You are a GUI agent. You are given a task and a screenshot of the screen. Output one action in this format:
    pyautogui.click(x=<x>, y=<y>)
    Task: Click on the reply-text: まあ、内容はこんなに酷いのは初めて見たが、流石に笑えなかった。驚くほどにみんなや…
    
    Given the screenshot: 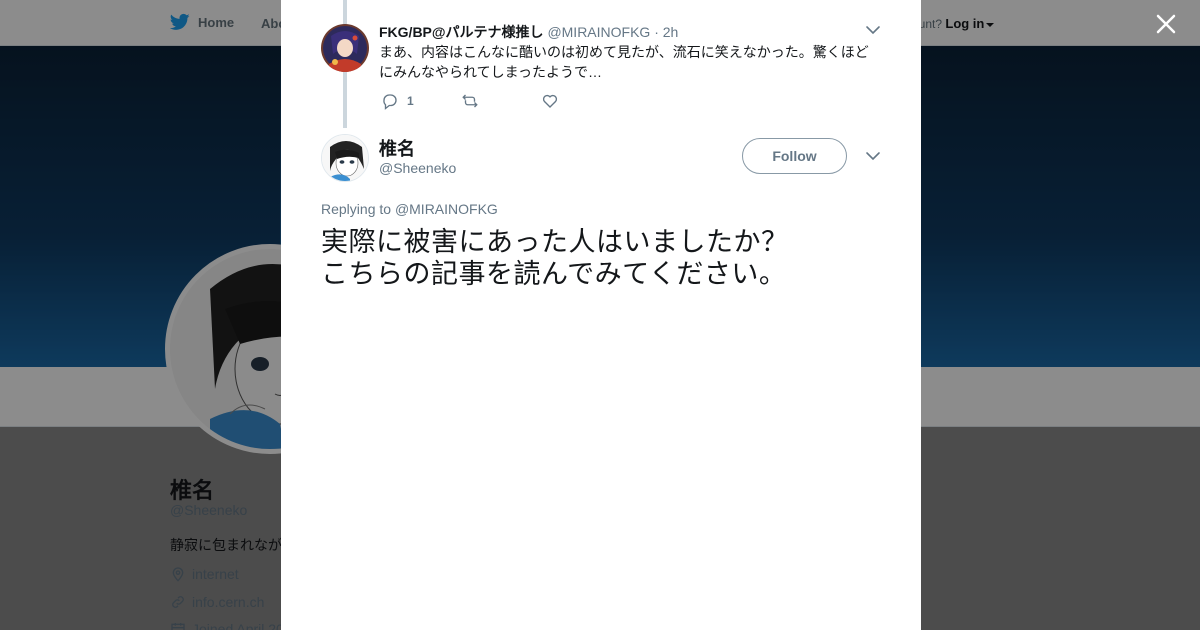 What is the action you would take?
    pyautogui.click(x=624, y=62)
    